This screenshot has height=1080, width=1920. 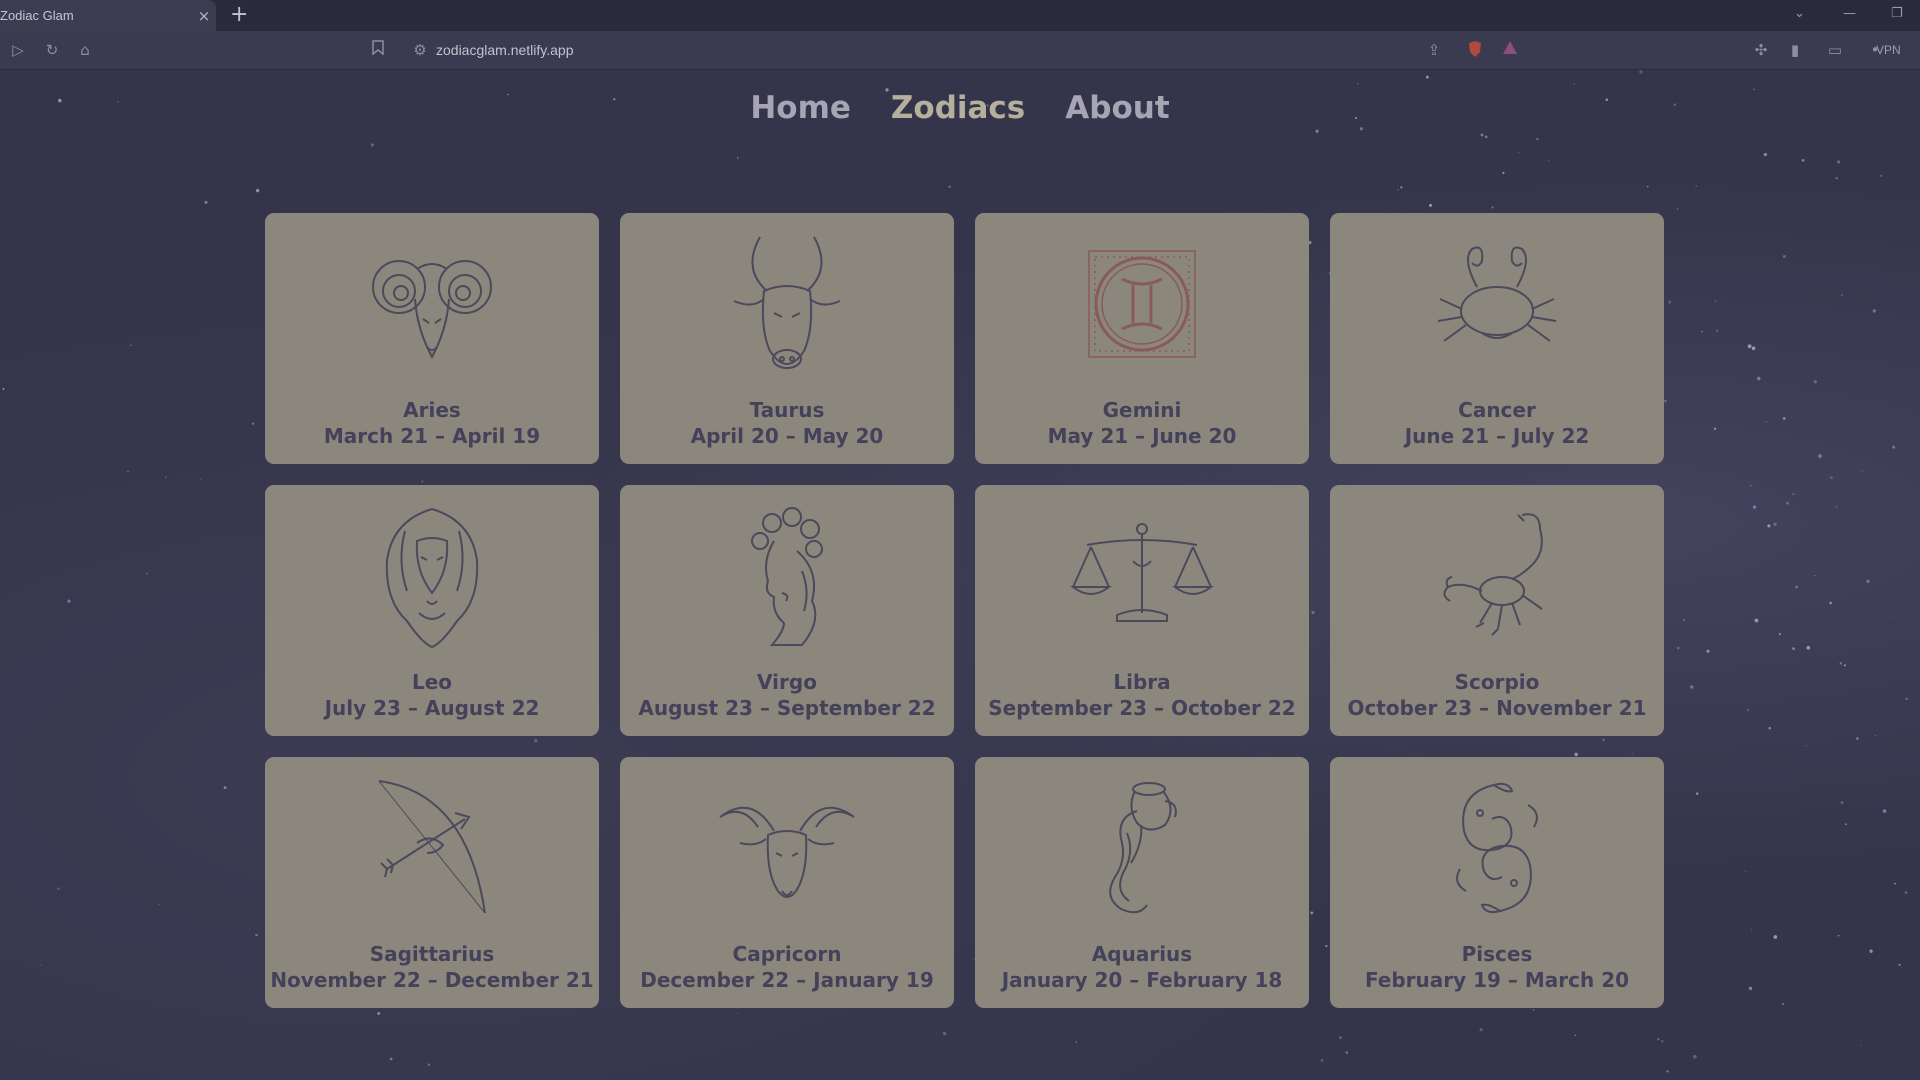 I want to click on tab-close-icon: ×, so click(x=204, y=16).